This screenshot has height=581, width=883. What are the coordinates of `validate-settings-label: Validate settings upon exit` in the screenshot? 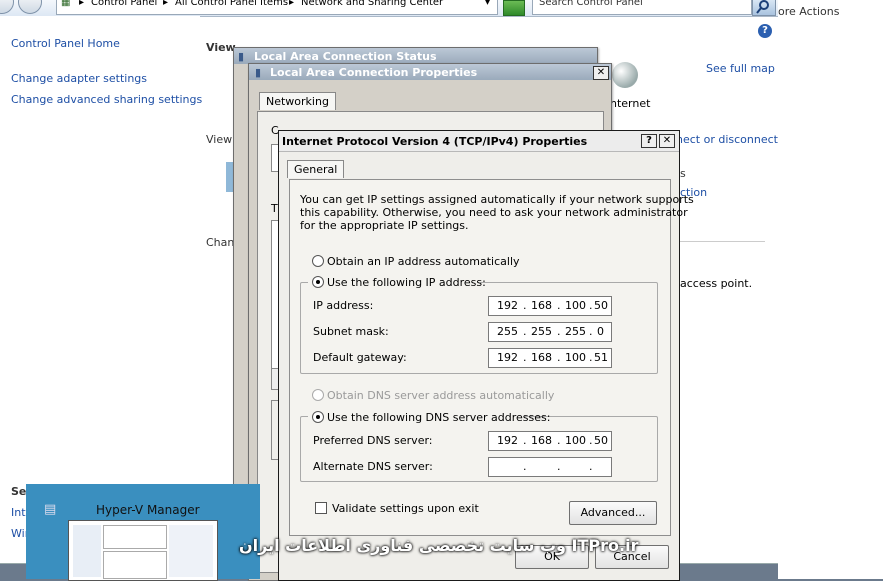 It's located at (405, 508).